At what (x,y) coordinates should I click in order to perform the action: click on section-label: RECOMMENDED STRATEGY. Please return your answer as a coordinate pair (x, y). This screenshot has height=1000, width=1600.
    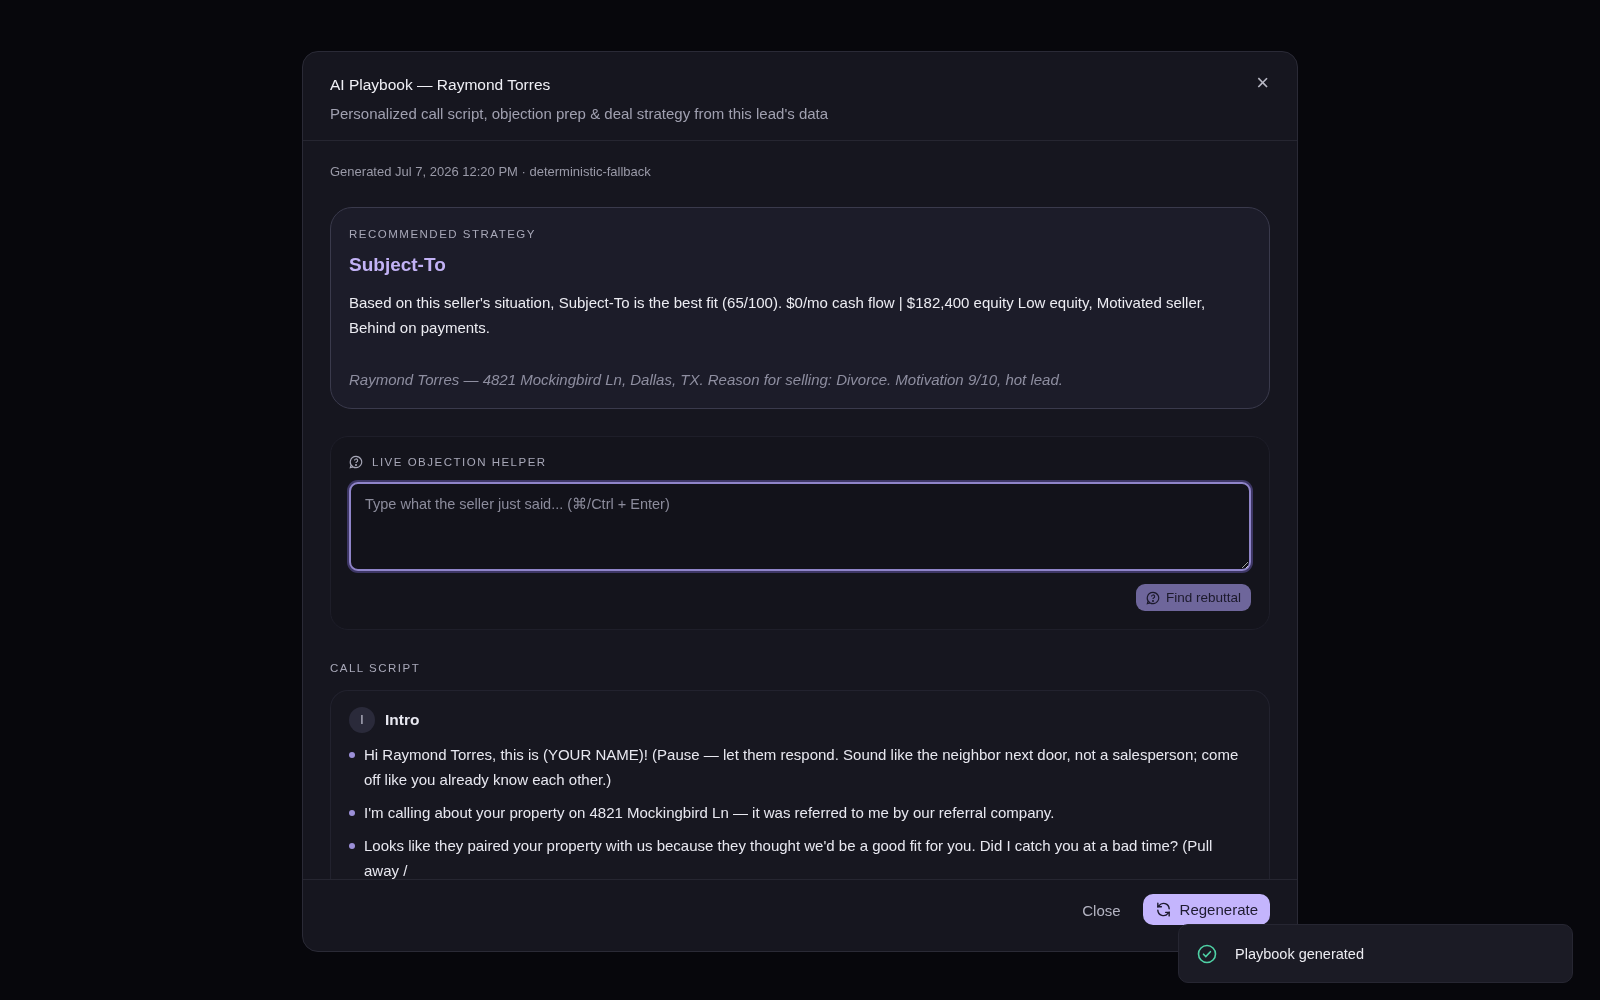
    Looking at the image, I should click on (443, 234).